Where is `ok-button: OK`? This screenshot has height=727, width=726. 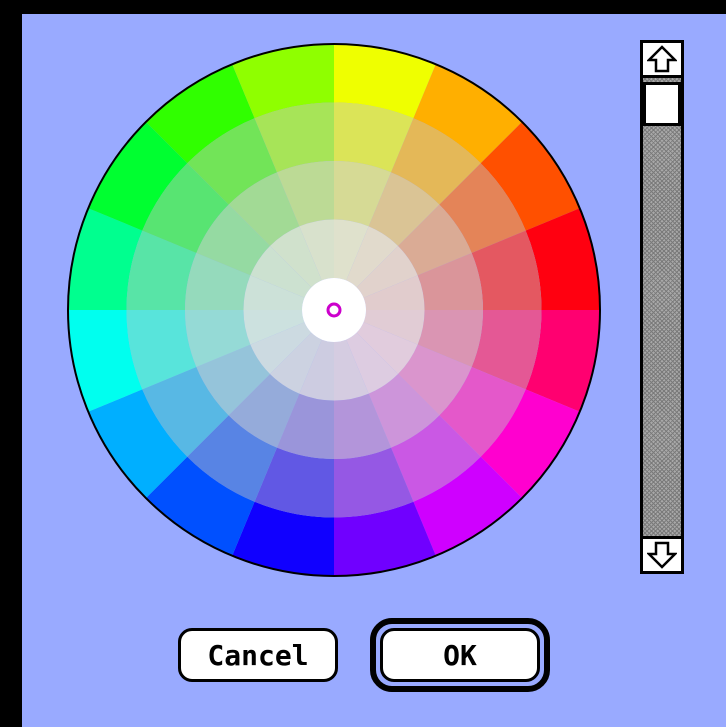
ok-button: OK is located at coordinates (460, 655).